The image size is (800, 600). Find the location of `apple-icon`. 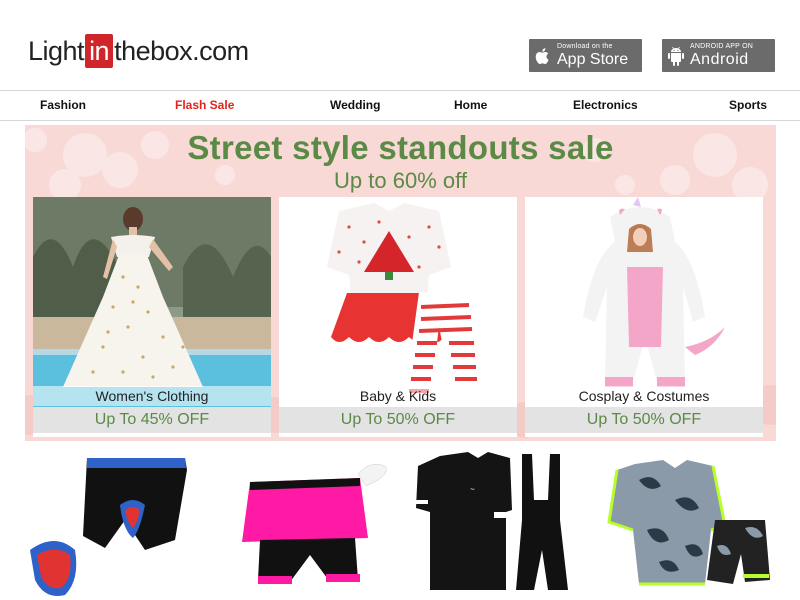

apple-icon is located at coordinates (543, 55).